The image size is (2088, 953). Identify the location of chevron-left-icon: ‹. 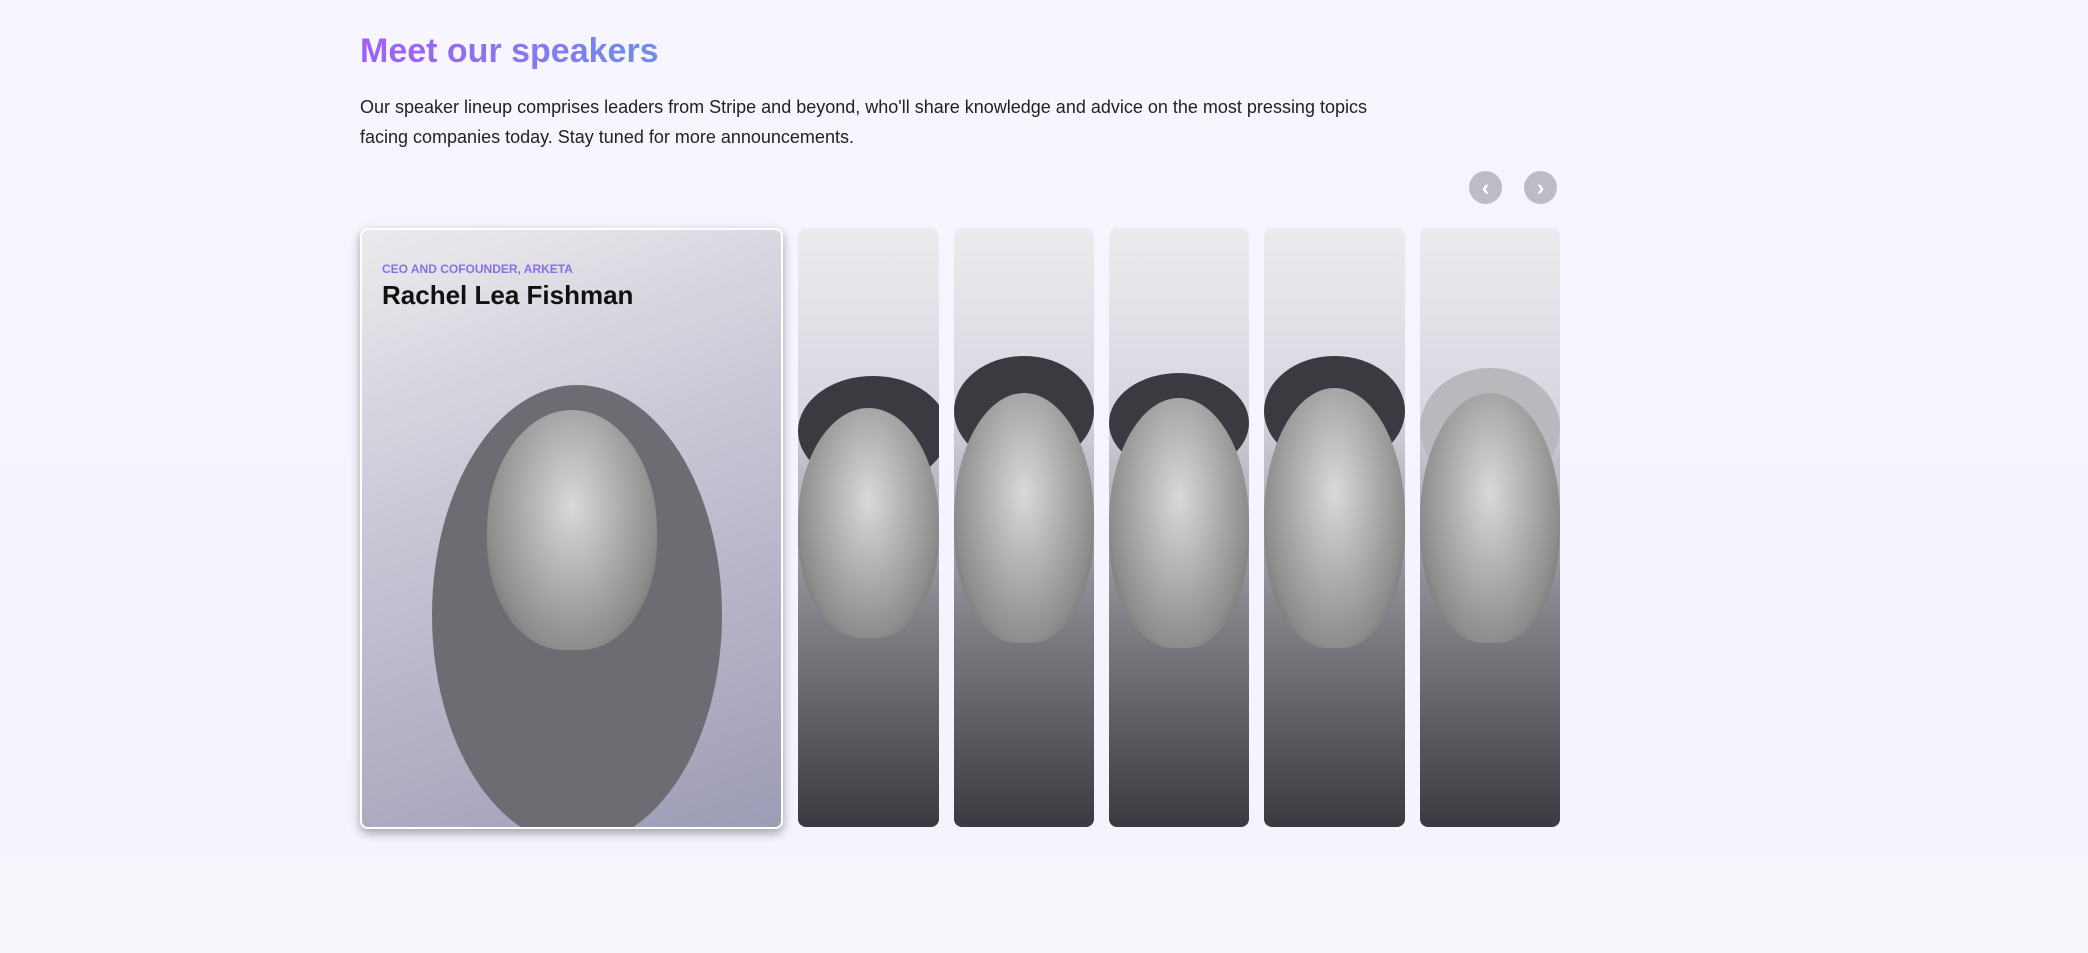
(1485, 187).